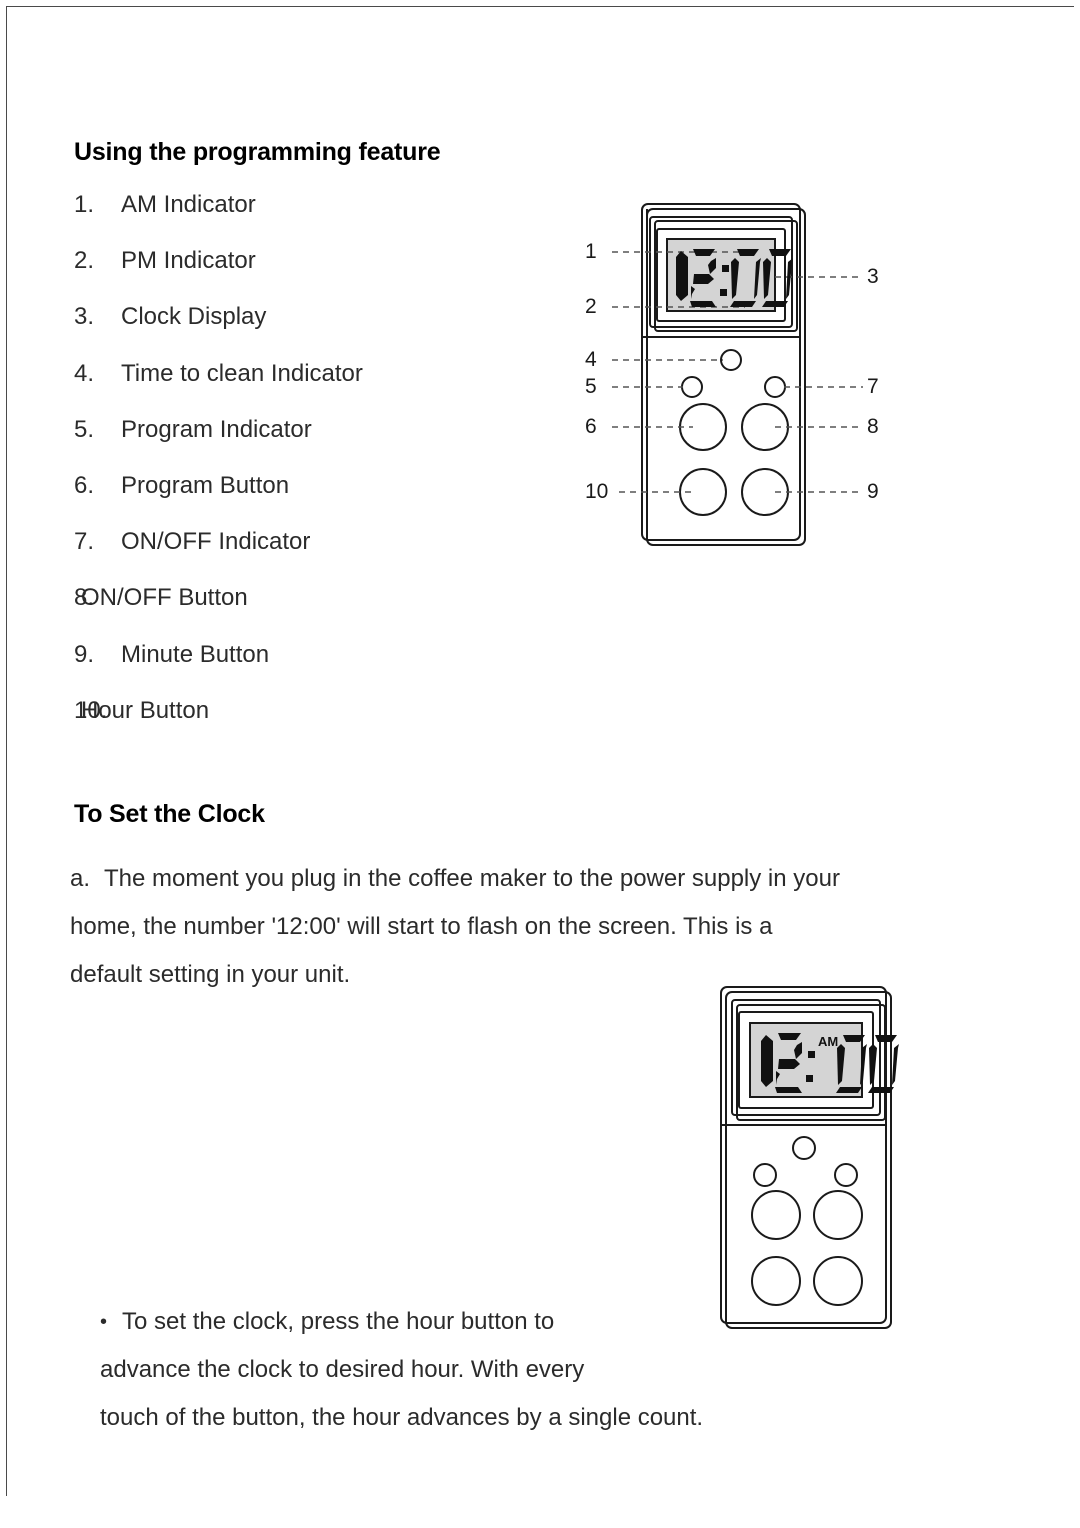  I want to click on control-panel-diagram-labeled: 1 2 4 5 6 10 3 7 8 9, so click(735, 375).